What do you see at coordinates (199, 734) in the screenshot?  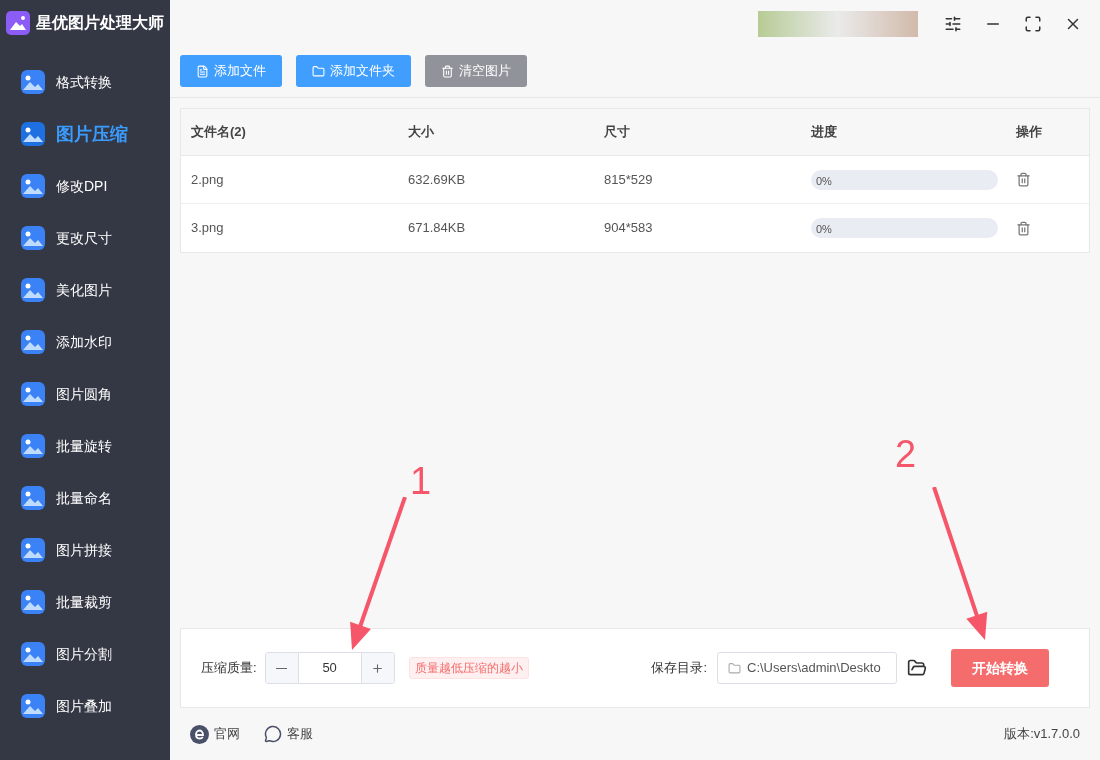 I see `browser-icon` at bounding box center [199, 734].